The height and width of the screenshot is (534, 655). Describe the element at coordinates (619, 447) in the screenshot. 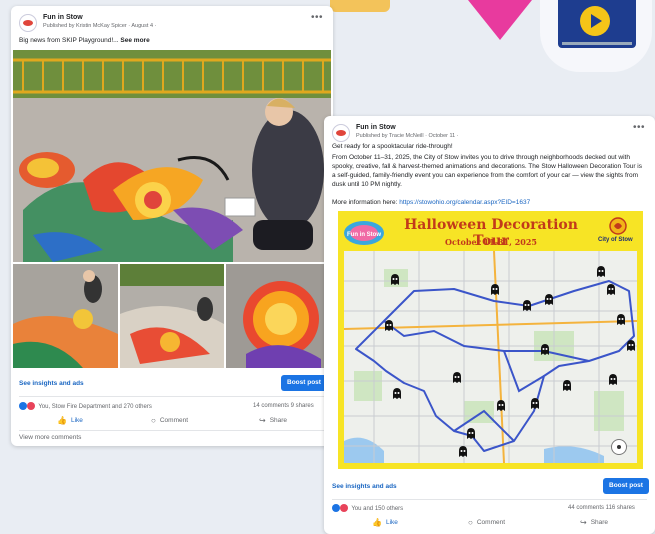

I see `compass-icon` at that location.